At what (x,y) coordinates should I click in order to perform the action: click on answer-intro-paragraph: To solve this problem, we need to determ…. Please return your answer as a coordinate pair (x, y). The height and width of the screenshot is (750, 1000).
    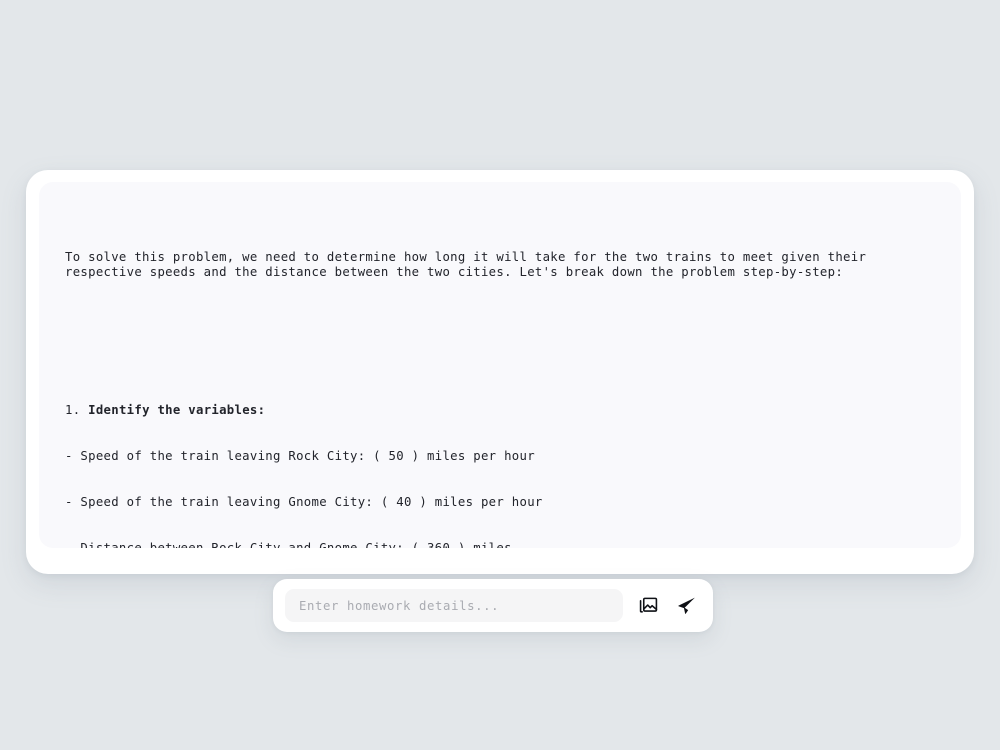
    Looking at the image, I should click on (469, 264).